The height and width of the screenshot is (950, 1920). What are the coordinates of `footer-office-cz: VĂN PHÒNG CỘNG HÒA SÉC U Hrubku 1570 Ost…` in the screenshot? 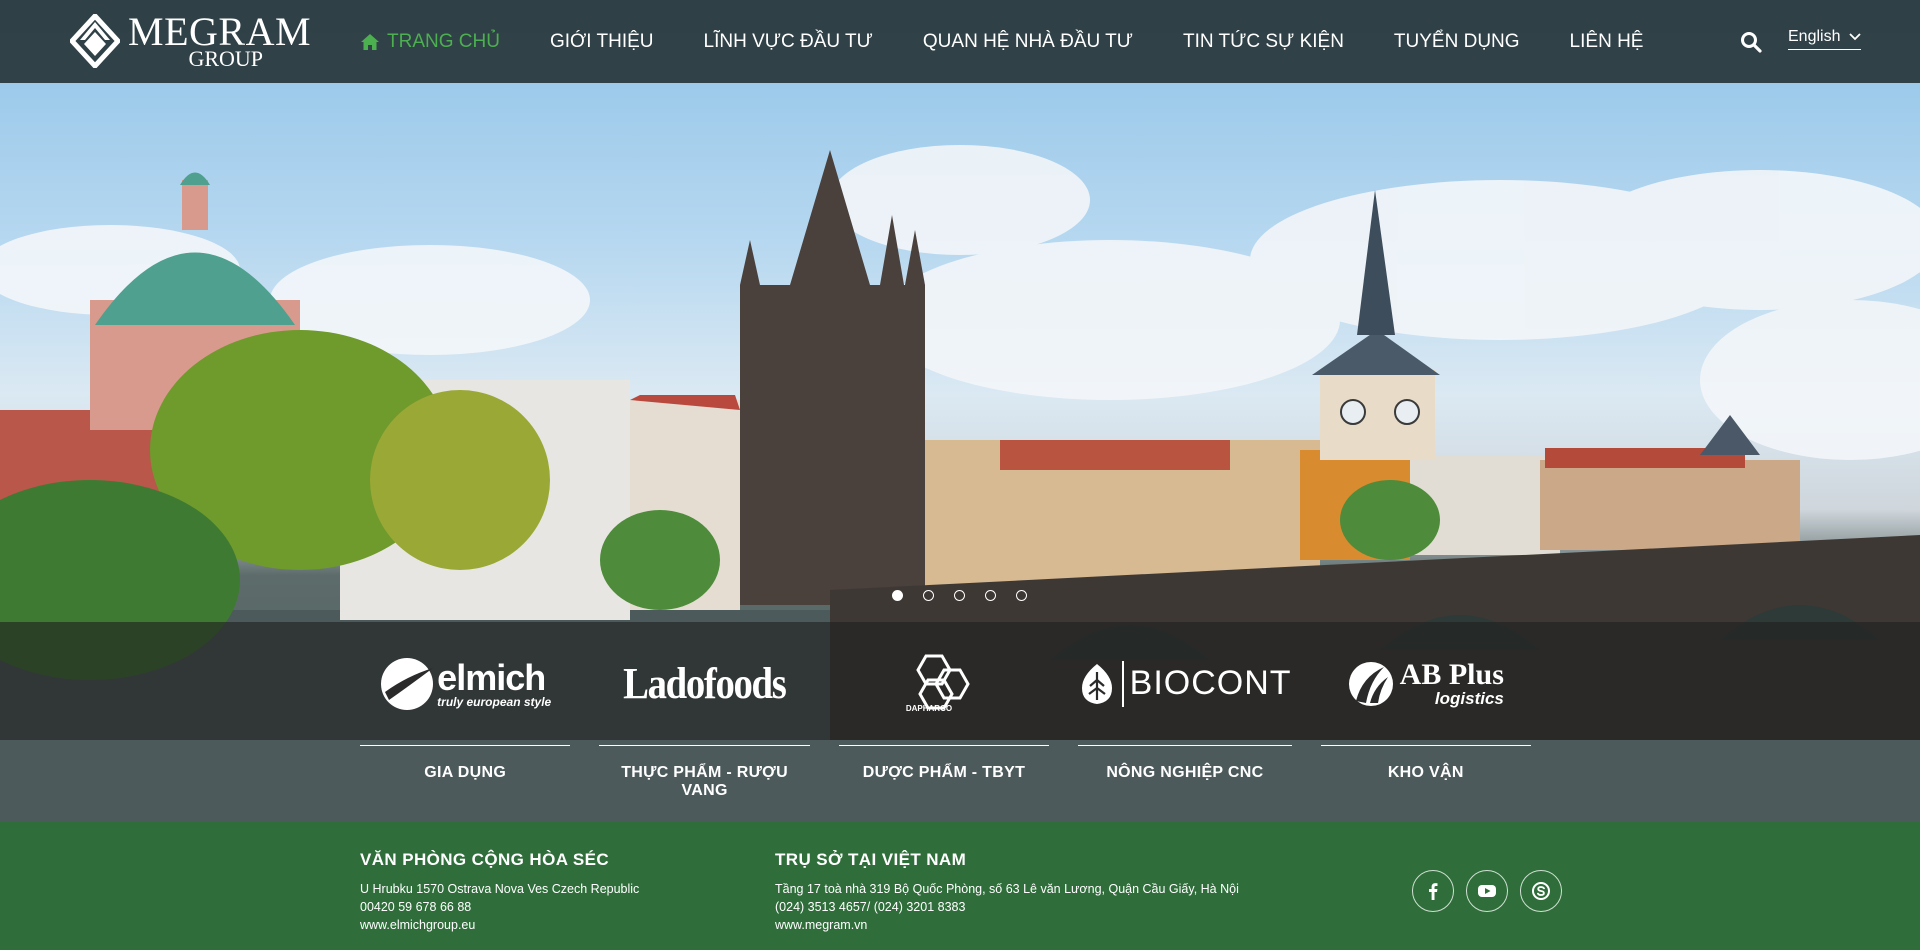 It's located at (499, 892).